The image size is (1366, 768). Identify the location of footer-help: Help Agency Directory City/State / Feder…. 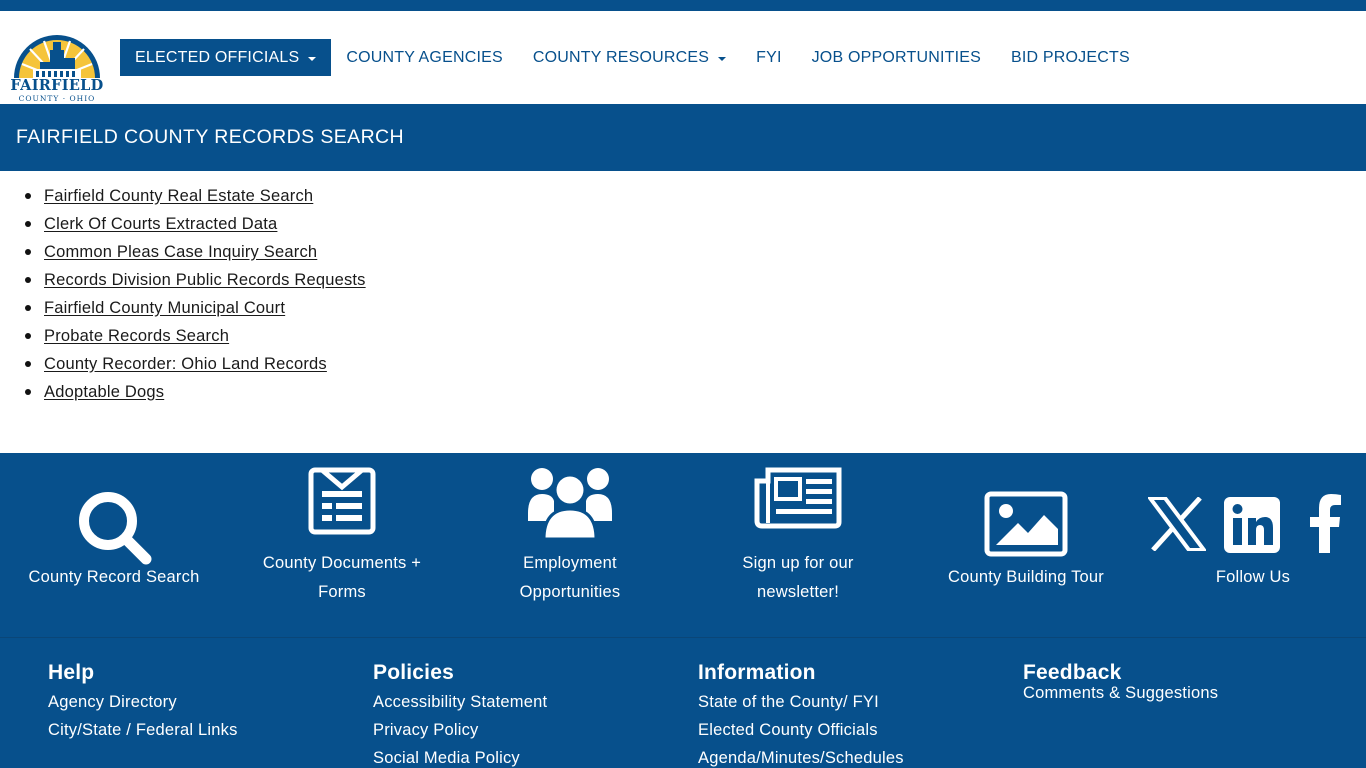
(143, 701).